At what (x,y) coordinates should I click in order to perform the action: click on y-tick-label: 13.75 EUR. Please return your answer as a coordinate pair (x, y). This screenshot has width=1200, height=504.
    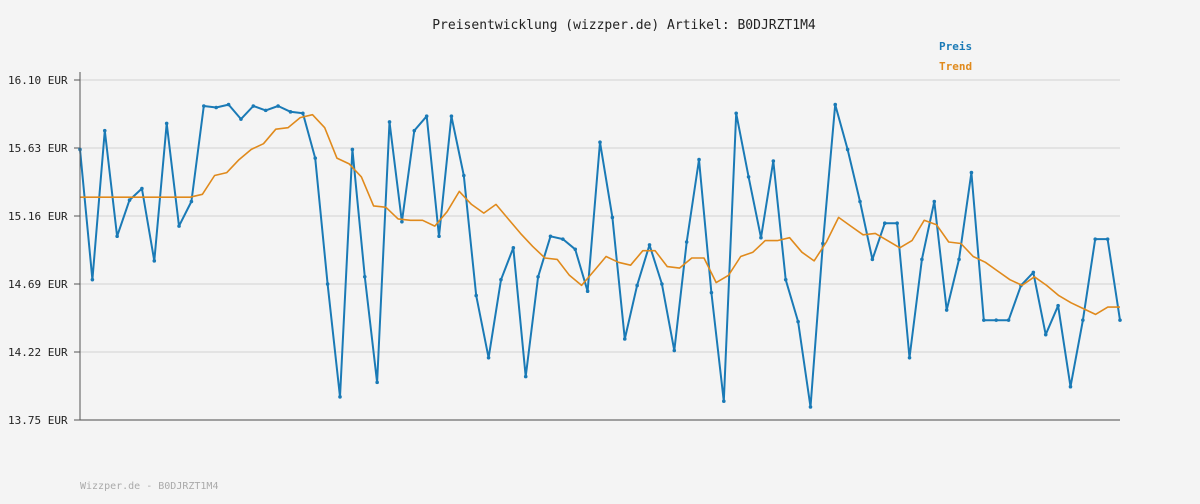
    Looking at the image, I should click on (38, 420).